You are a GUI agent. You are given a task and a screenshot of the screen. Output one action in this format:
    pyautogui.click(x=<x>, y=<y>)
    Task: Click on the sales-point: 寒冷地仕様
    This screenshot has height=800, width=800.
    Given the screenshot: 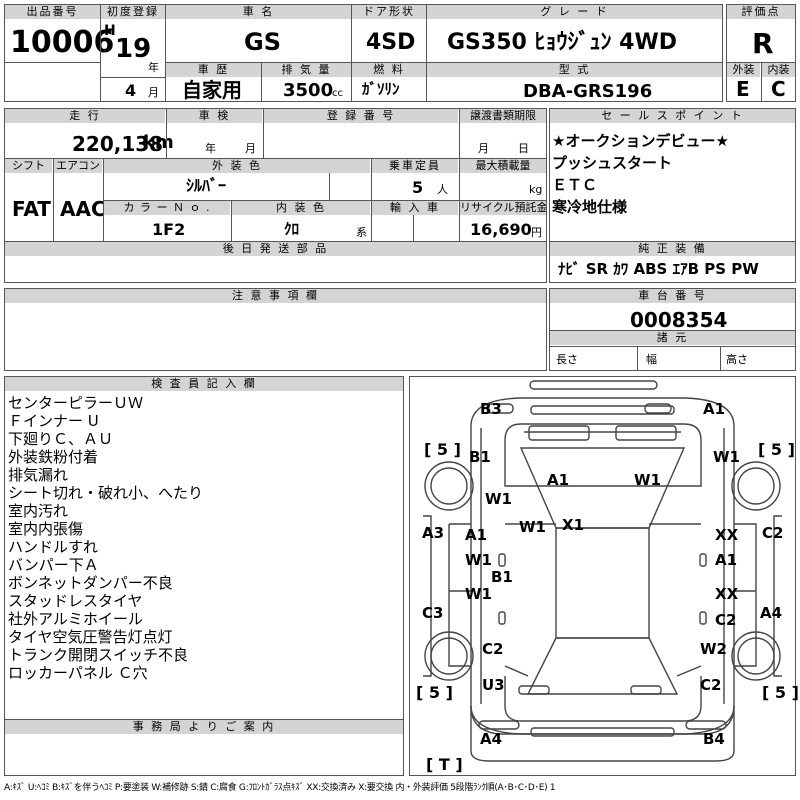 What is the action you would take?
    pyautogui.click(x=590, y=207)
    